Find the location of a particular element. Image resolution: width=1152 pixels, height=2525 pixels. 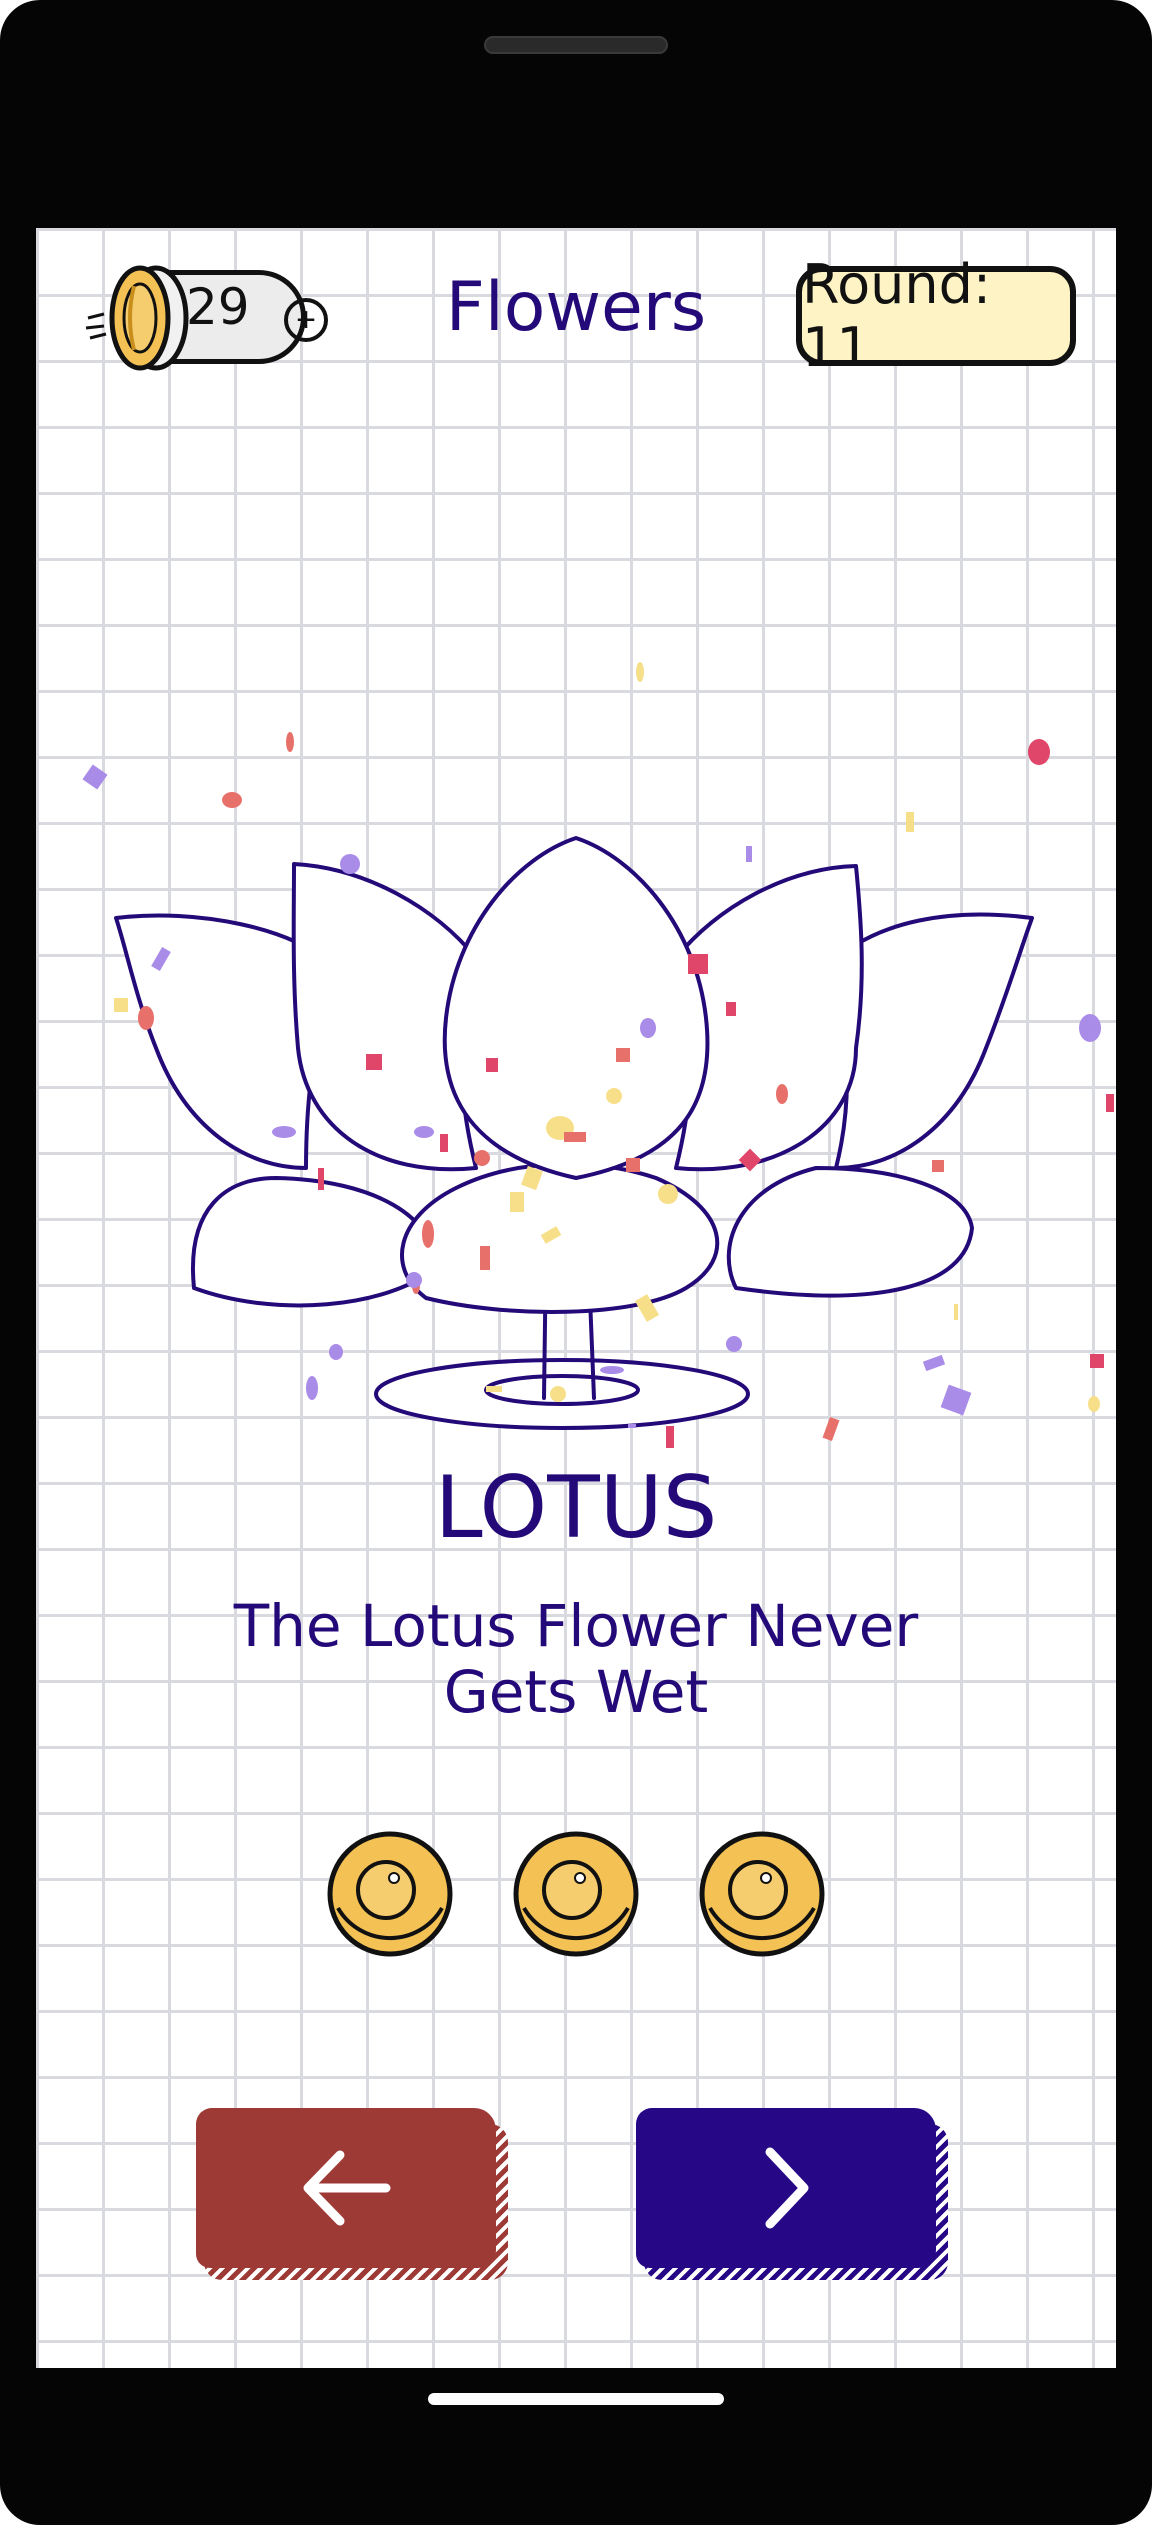

plus-circle-icon: + is located at coordinates (306, 320).